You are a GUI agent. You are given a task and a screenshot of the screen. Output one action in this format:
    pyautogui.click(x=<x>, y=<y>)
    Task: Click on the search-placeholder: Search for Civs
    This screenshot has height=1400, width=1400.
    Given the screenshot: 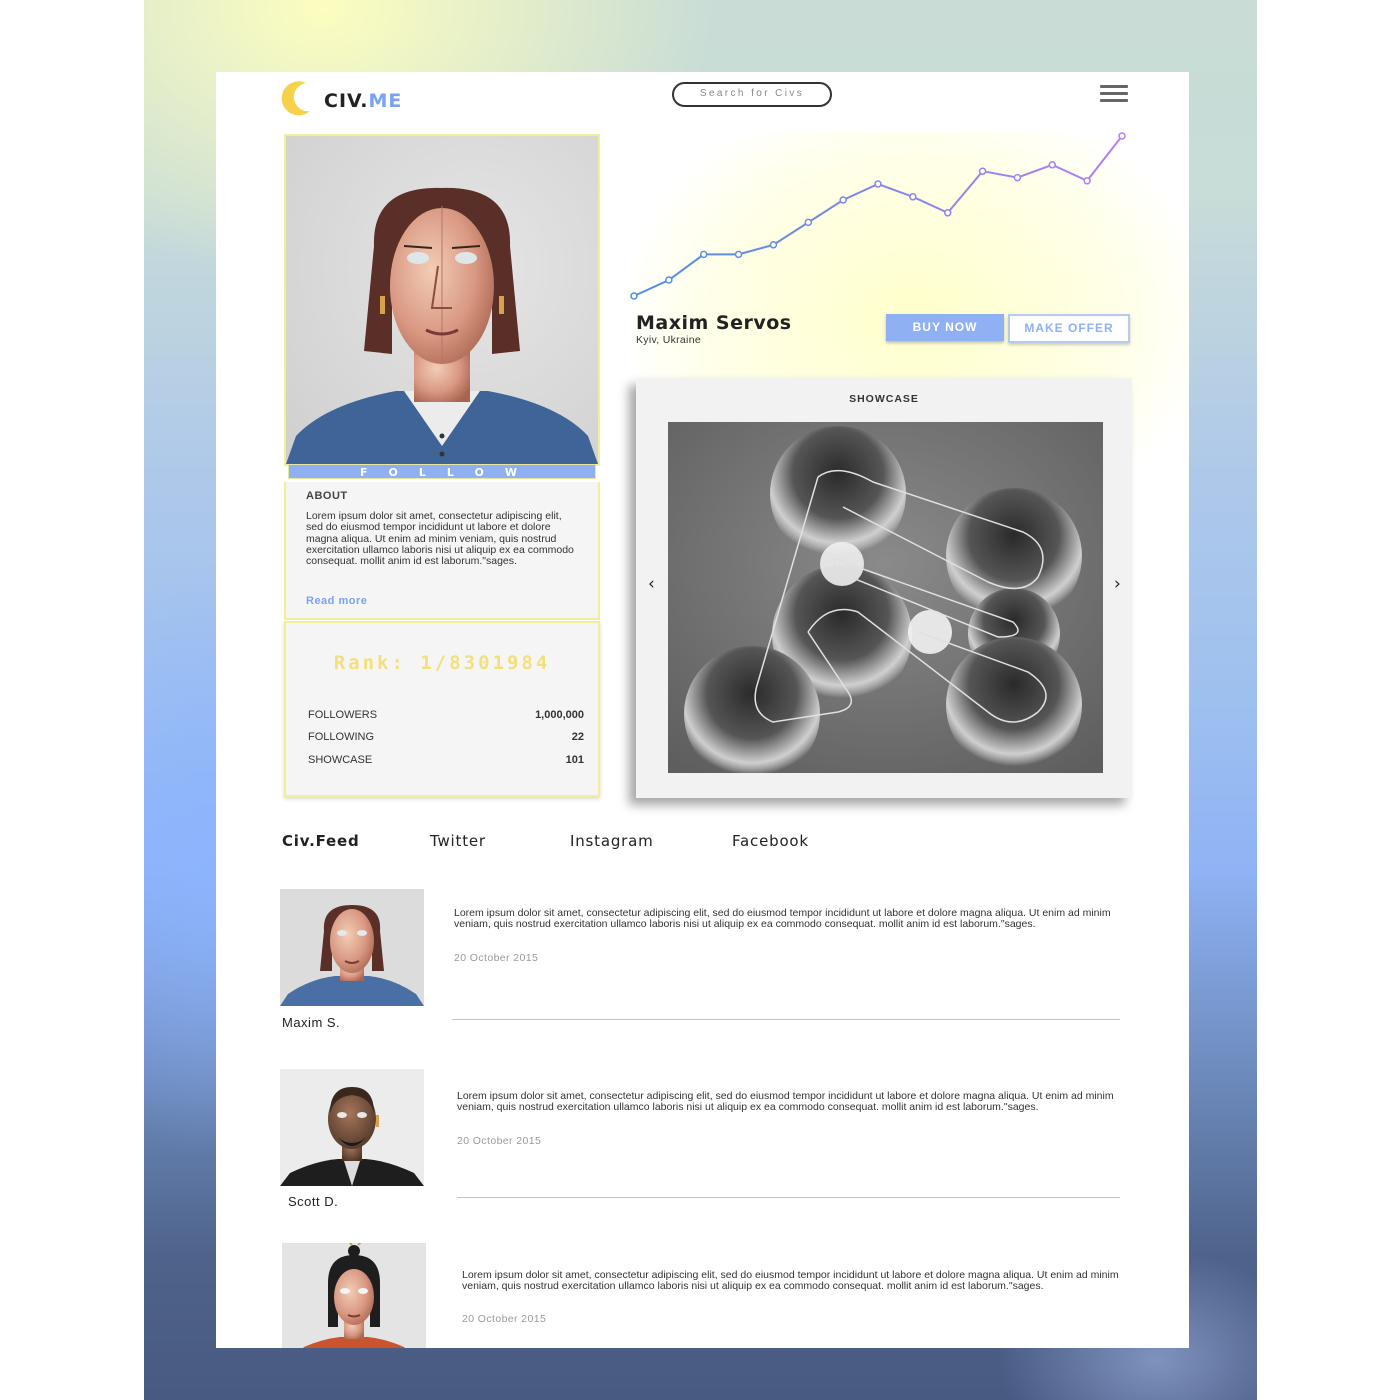 What is the action you would take?
    pyautogui.click(x=752, y=93)
    